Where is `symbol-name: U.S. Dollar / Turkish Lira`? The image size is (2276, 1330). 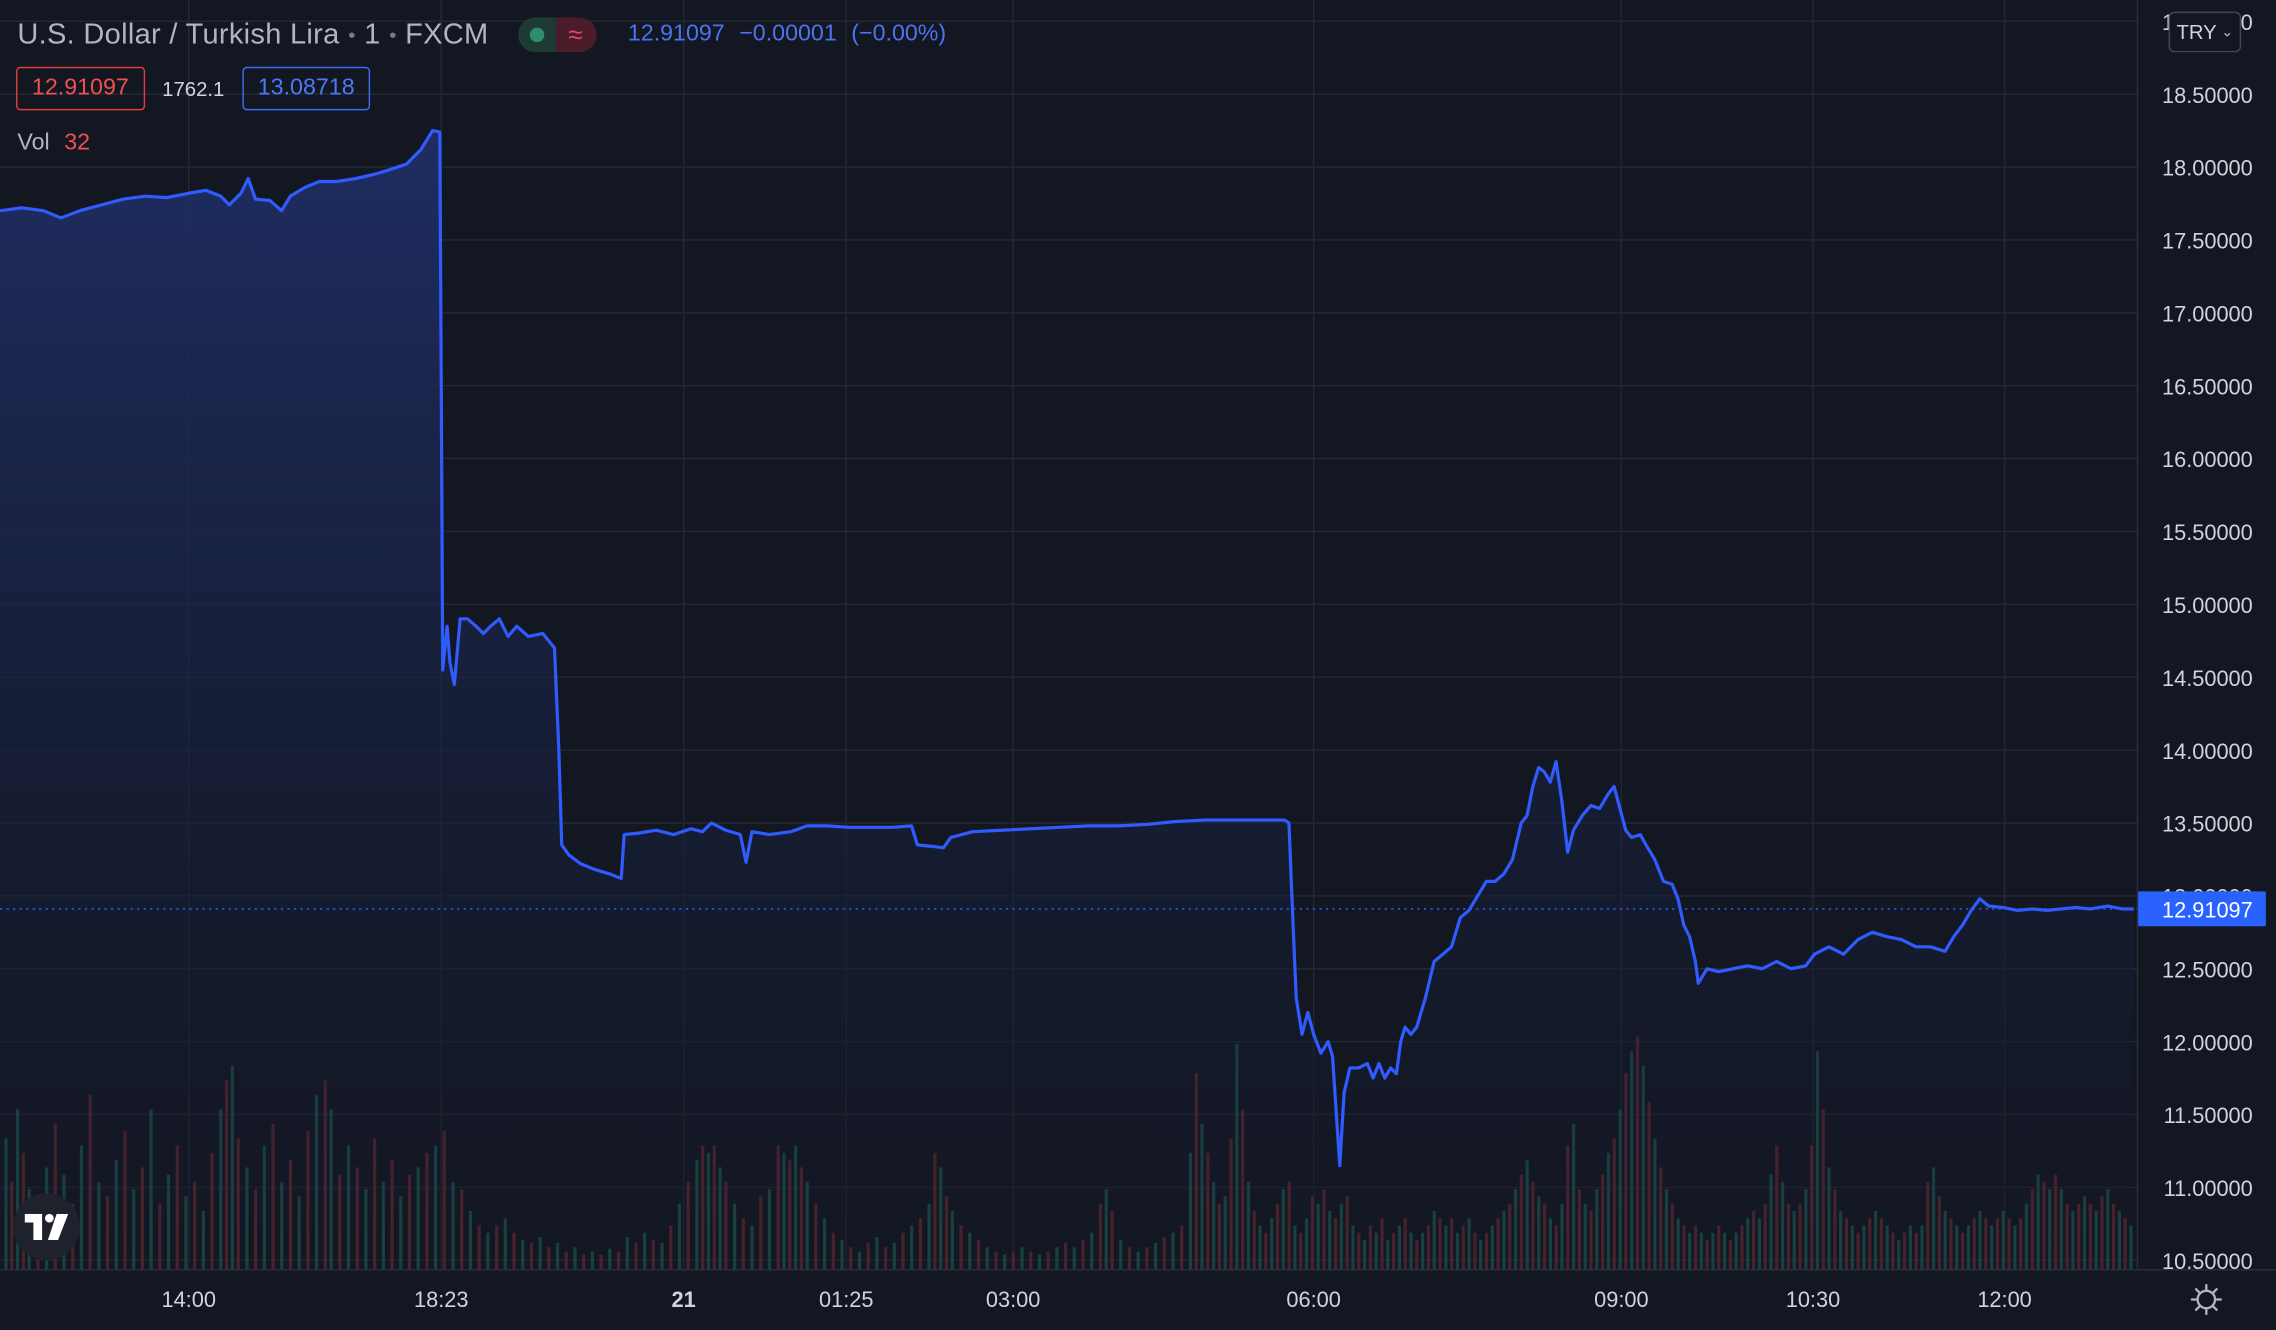 symbol-name: U.S. Dollar / Turkish Lira is located at coordinates (178, 34).